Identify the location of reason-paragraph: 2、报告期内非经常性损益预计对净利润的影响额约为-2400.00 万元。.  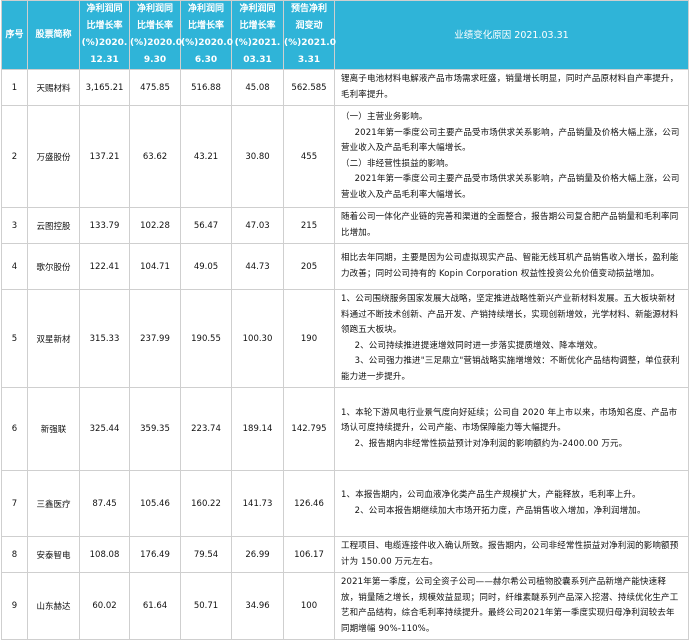
(491, 443).